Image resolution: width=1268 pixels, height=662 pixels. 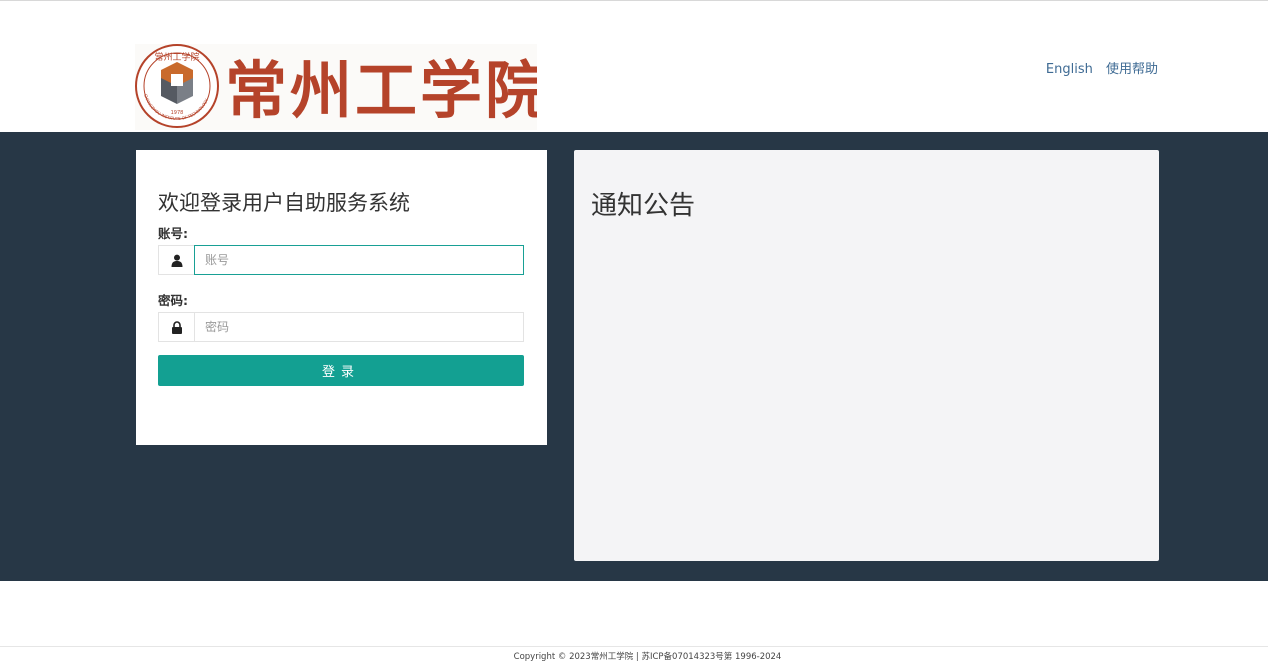 I want to click on top-links: English 使用帮助, so click(x=1097, y=67).